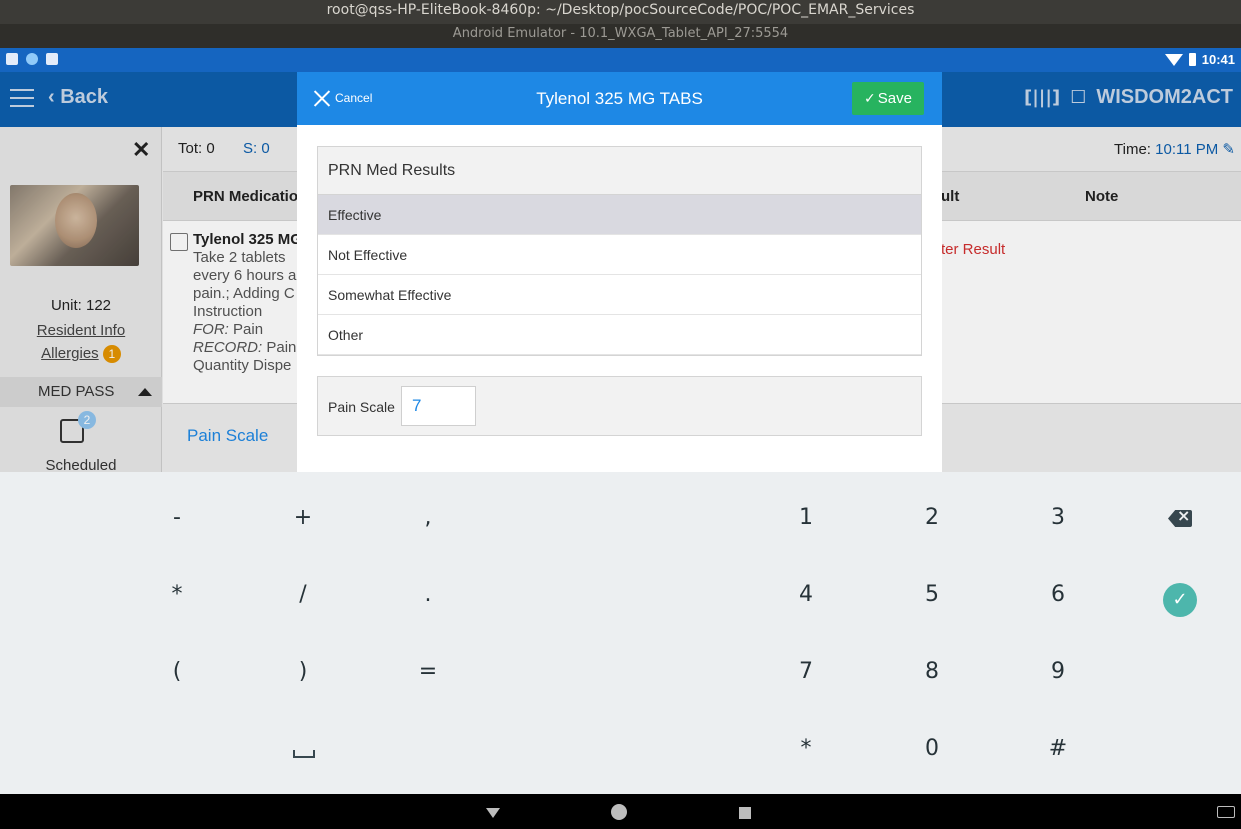  What do you see at coordinates (806, 749) in the screenshot?
I see `key-star: *` at bounding box center [806, 749].